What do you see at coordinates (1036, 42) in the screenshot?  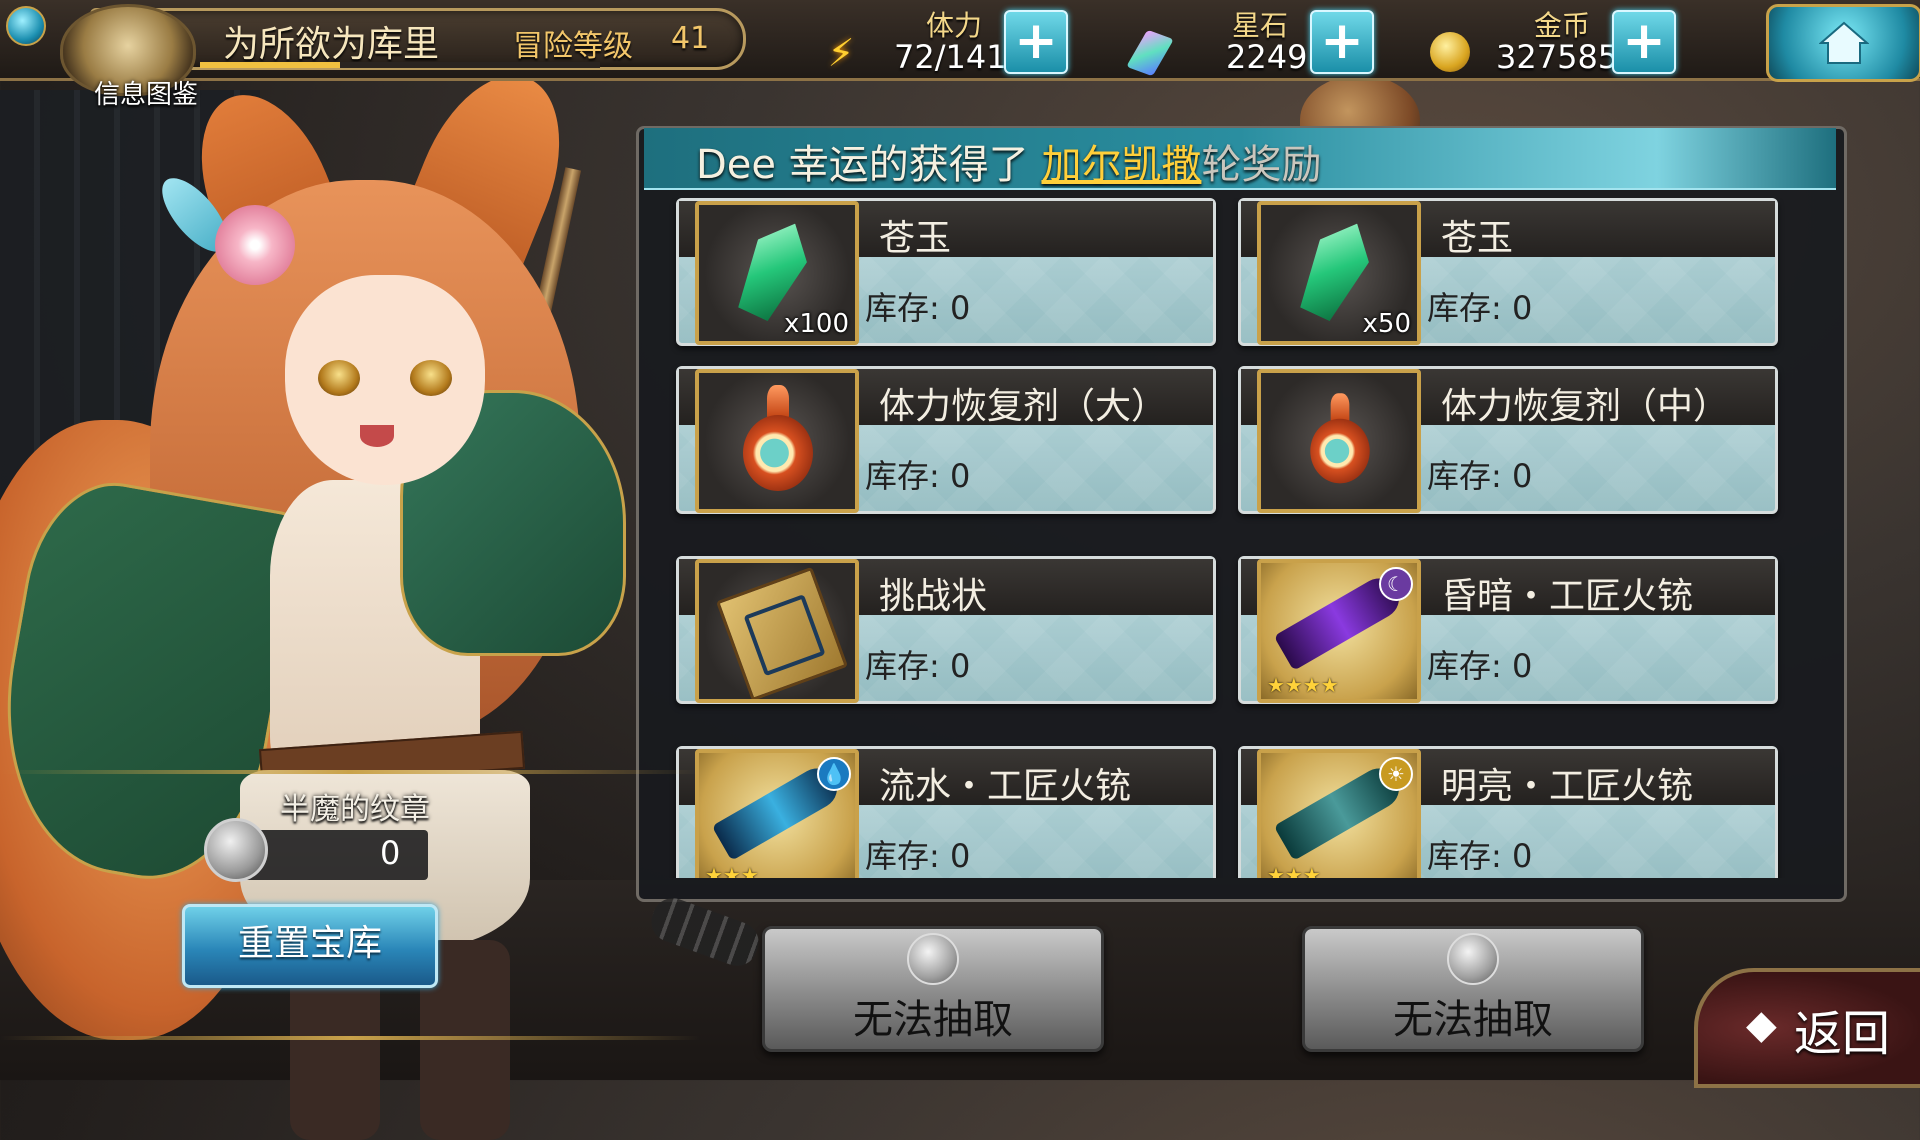 I see `add-stamina-button: +` at bounding box center [1036, 42].